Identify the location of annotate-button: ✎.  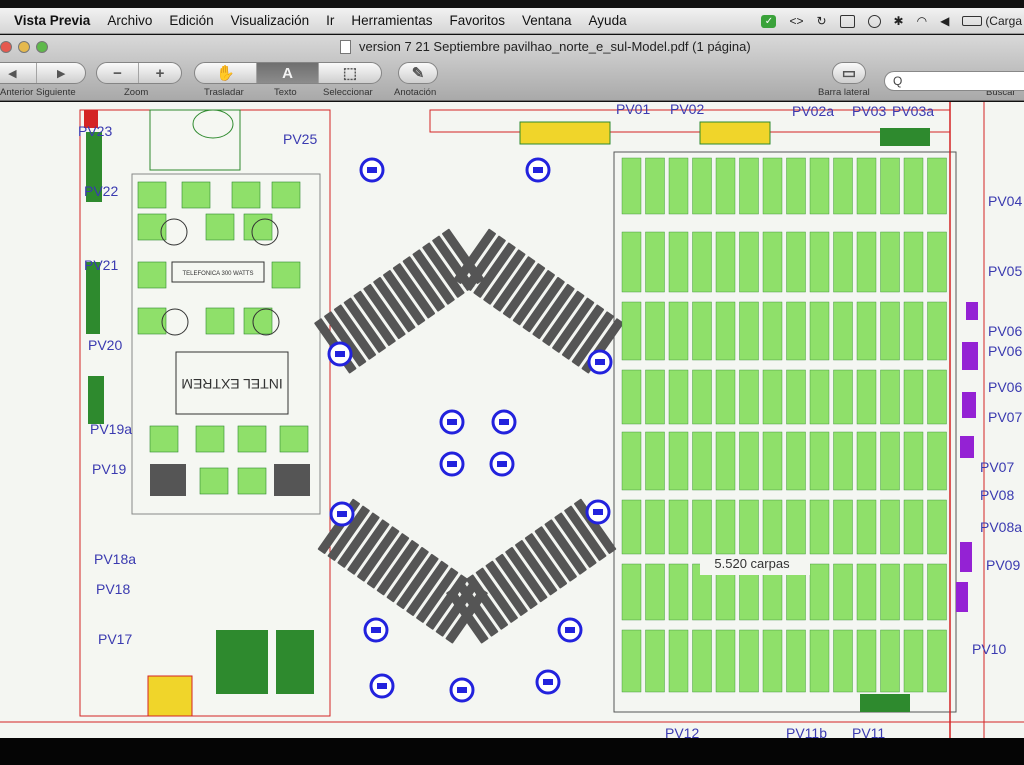
(418, 73).